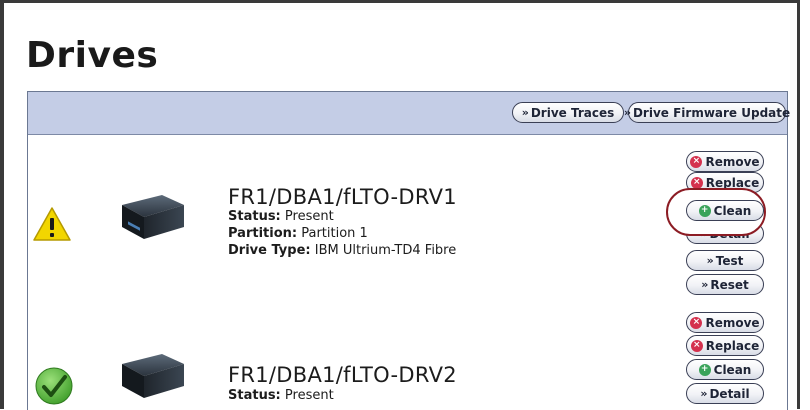 The height and width of the screenshot is (410, 810). I want to click on reset-label: Reset, so click(729, 284).